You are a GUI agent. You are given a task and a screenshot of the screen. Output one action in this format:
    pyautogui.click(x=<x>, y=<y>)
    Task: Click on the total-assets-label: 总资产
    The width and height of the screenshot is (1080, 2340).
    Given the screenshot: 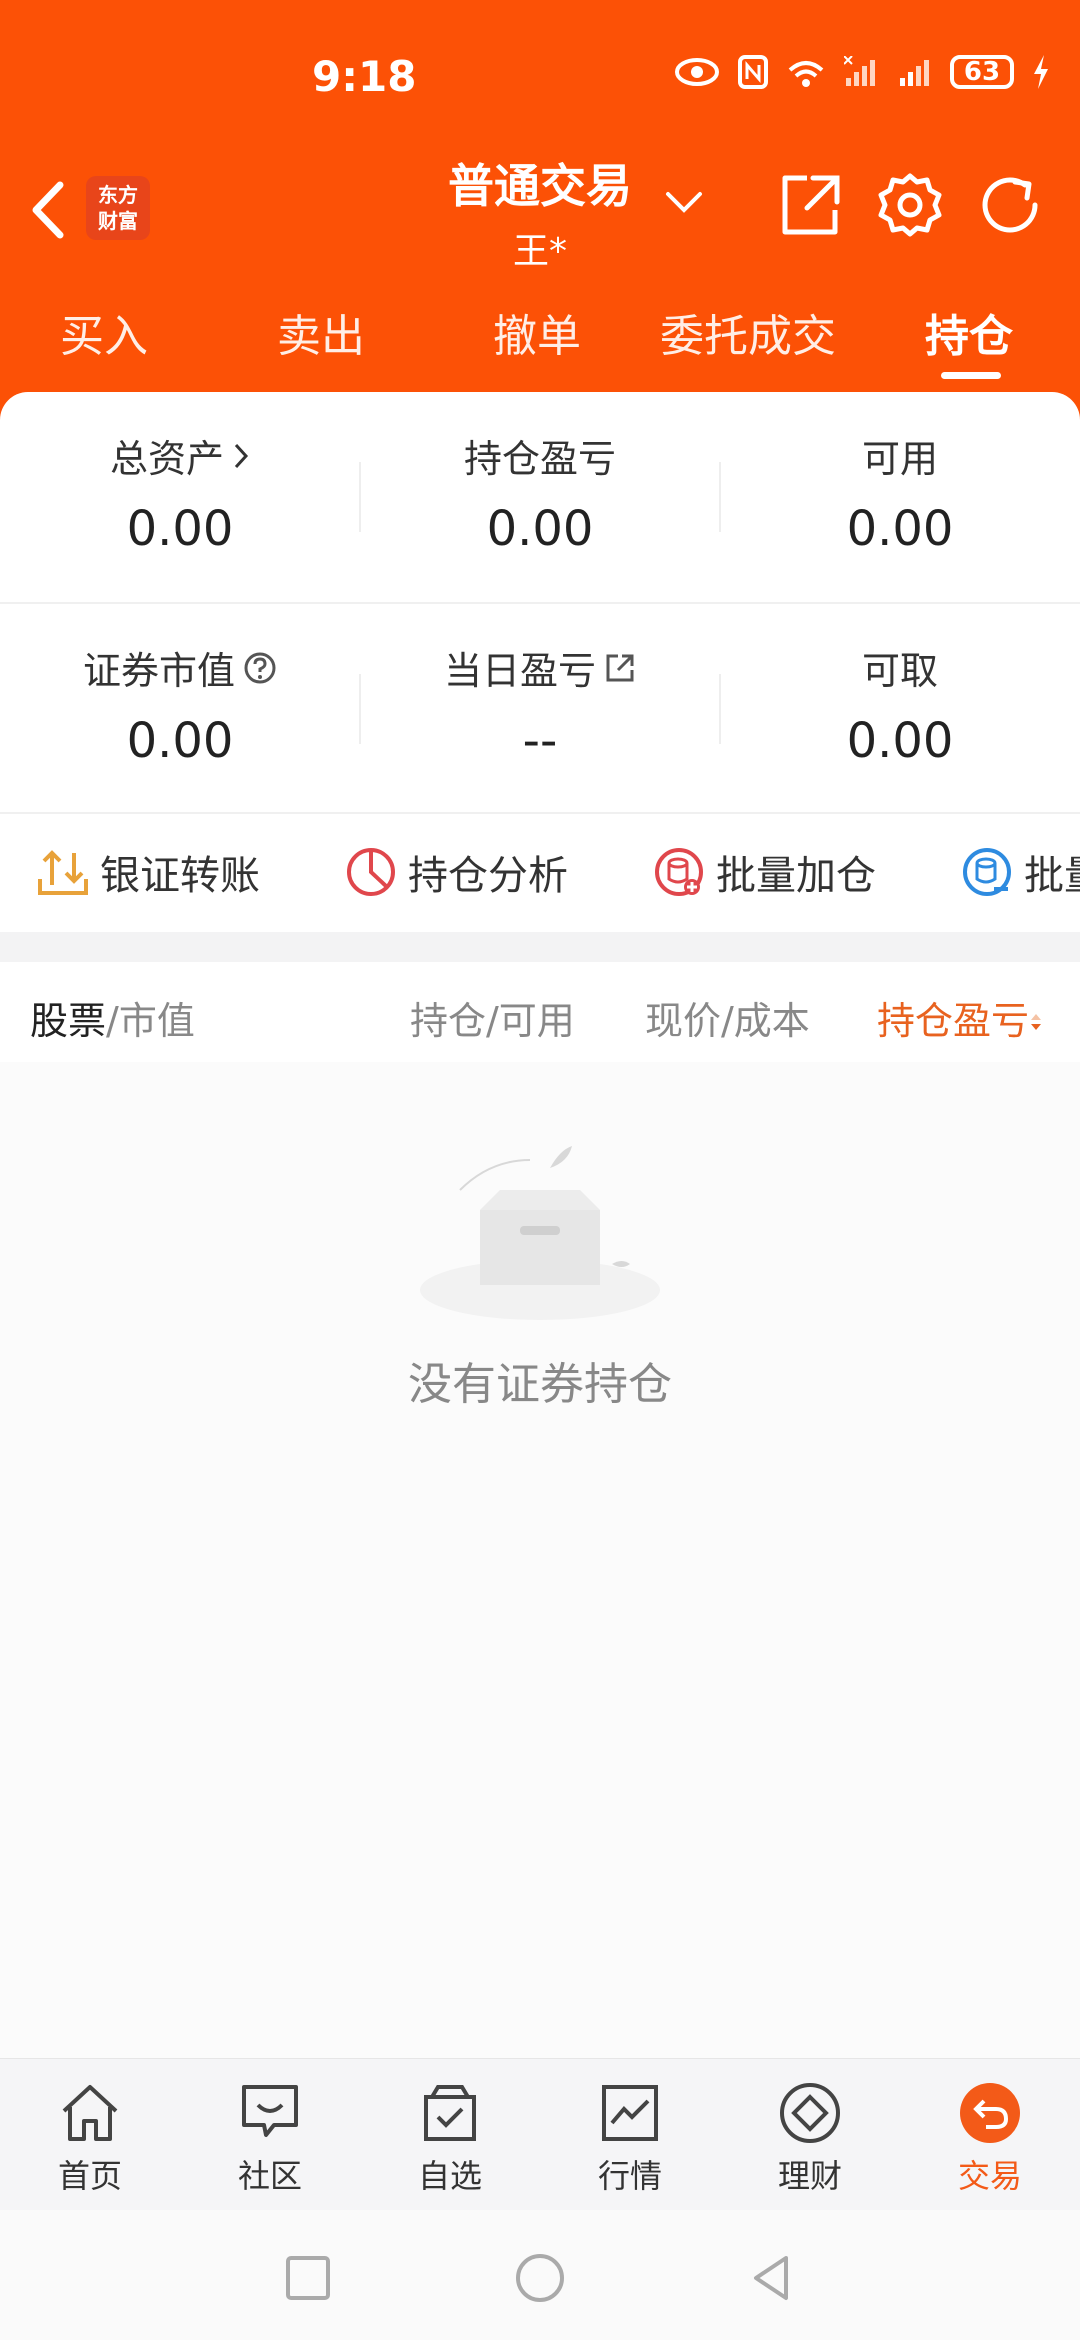 What is the action you would take?
    pyautogui.click(x=166, y=459)
    